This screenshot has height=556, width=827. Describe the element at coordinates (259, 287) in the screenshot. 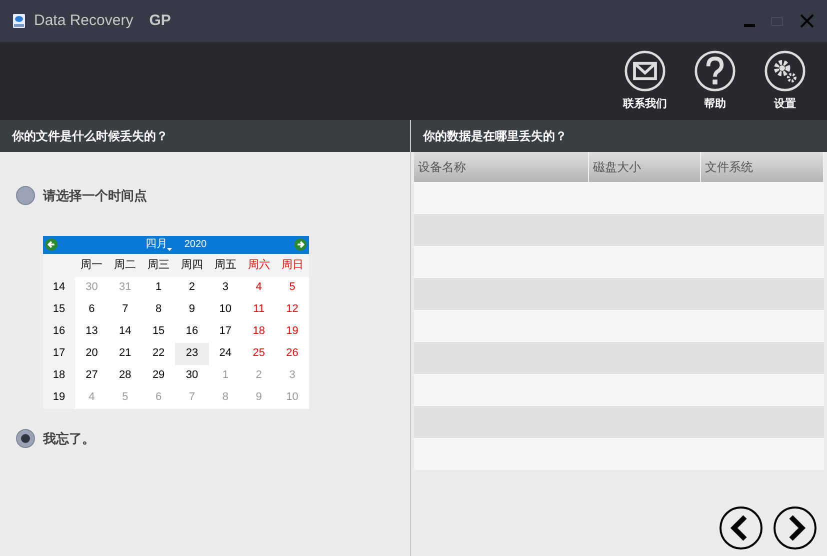

I see `calendar-day: 4` at that location.